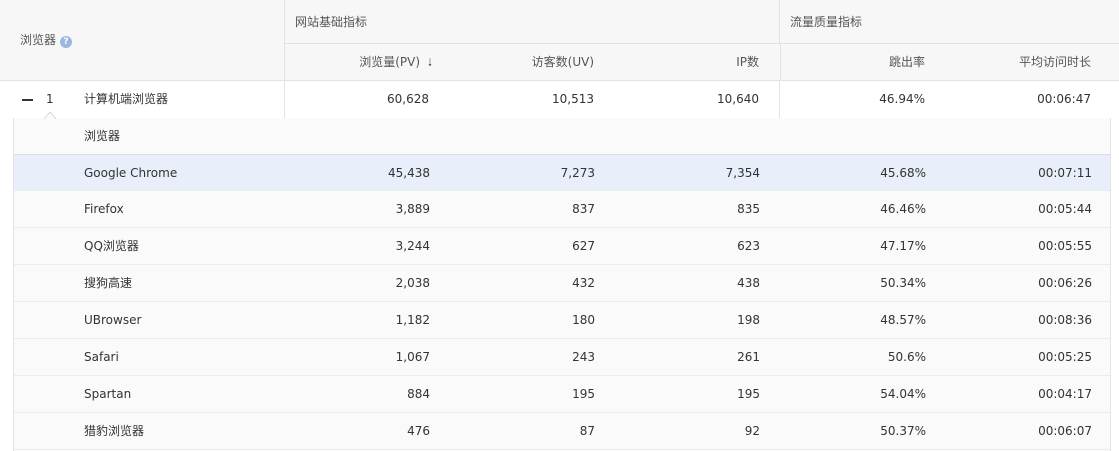 The width and height of the screenshot is (1119, 451). I want to click on row-avg-duration: 00:07:11, so click(1065, 173).